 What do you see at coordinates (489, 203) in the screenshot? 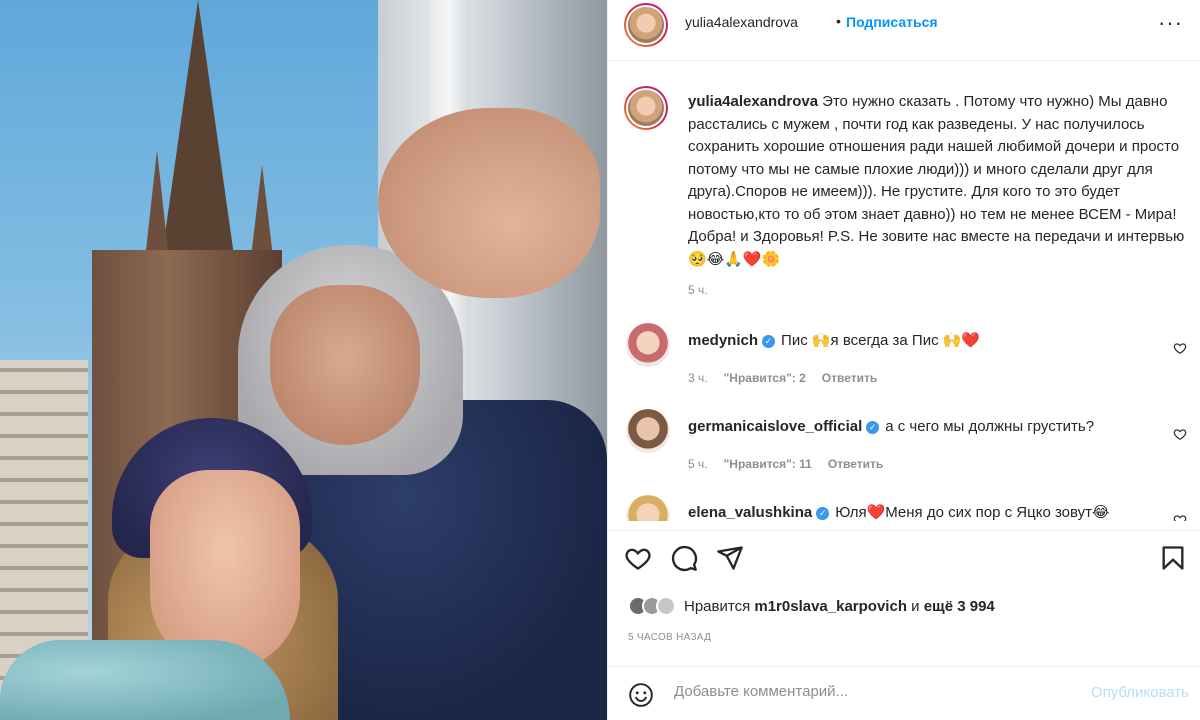
I see `peace-sign-hand` at bounding box center [489, 203].